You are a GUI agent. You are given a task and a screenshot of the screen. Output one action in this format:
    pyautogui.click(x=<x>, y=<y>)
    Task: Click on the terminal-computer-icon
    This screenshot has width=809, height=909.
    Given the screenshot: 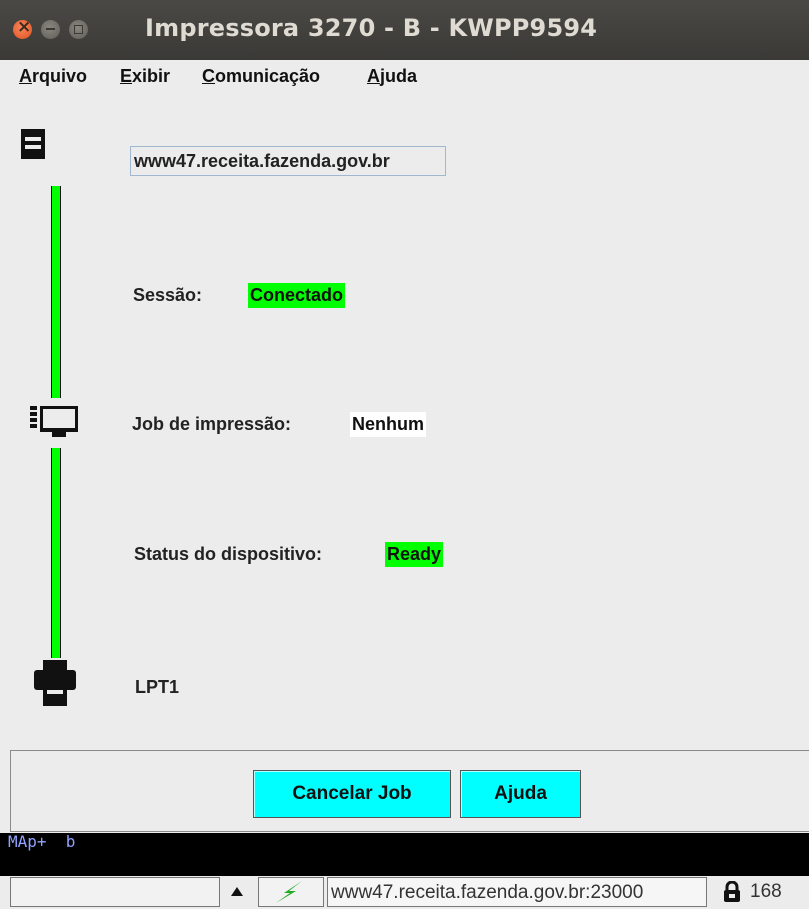 What is the action you would take?
    pyautogui.click(x=54, y=421)
    